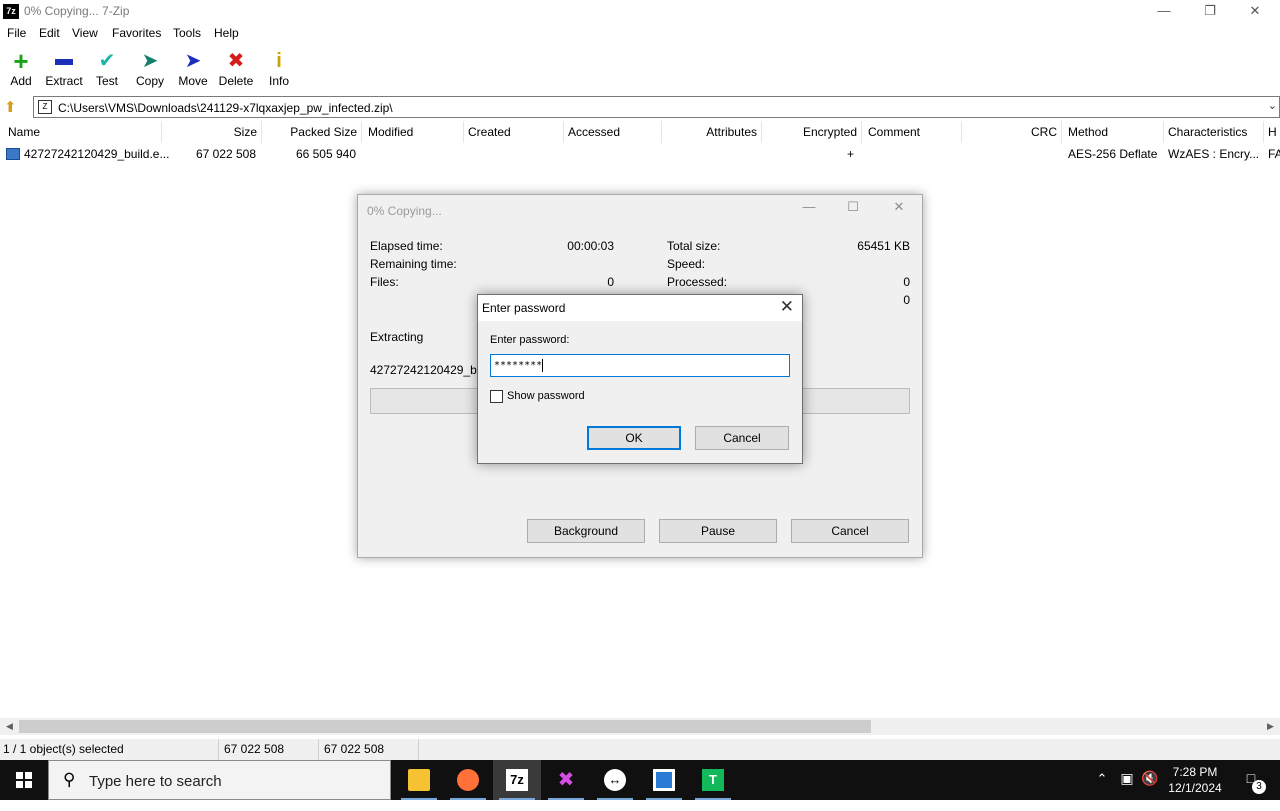  I want to click on info-button: i Info, so click(279, 71).